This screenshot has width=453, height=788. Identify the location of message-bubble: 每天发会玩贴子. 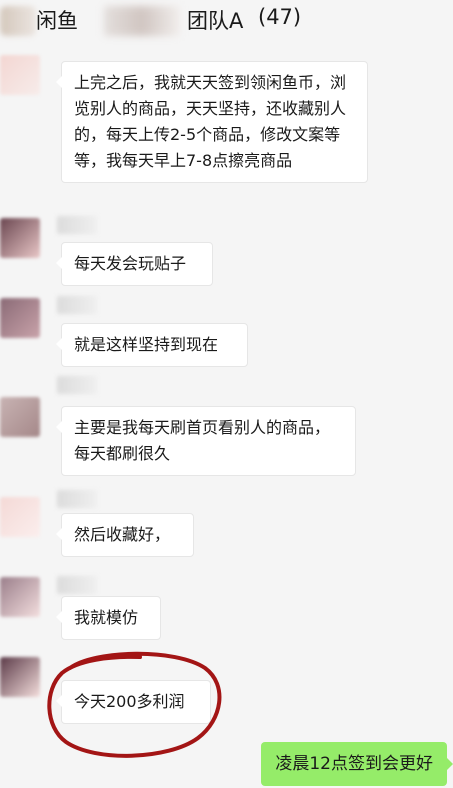
(134, 264).